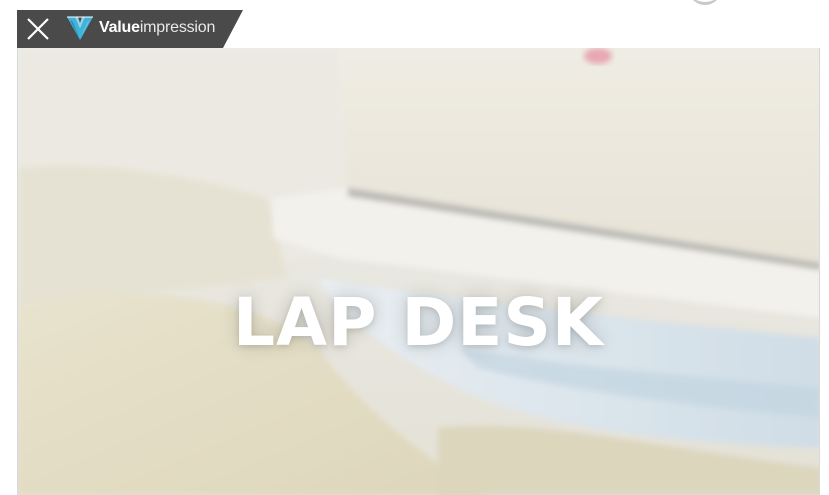  I want to click on brand-name: Valueimpression, so click(157, 28).